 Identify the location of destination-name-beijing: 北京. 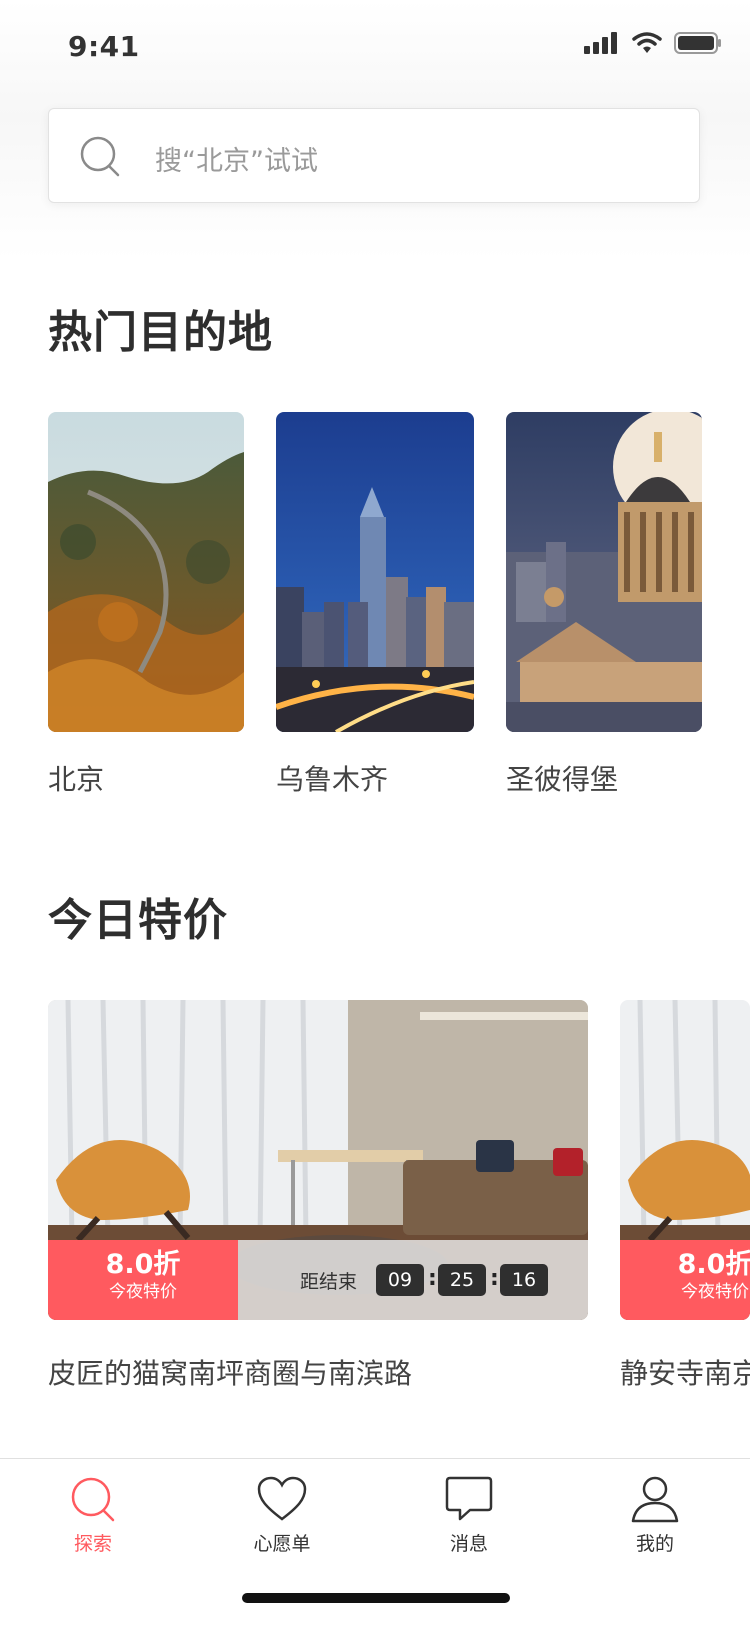
(76, 779).